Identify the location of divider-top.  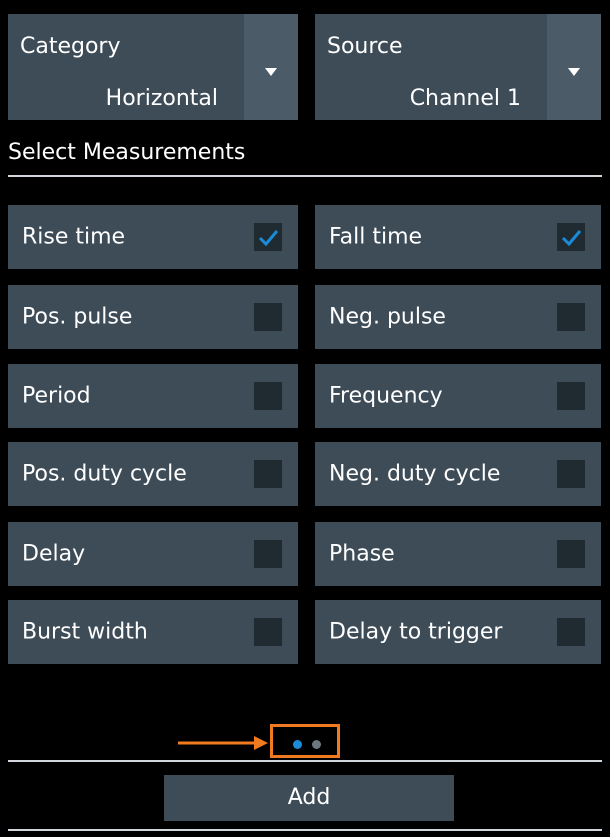
(305, 176).